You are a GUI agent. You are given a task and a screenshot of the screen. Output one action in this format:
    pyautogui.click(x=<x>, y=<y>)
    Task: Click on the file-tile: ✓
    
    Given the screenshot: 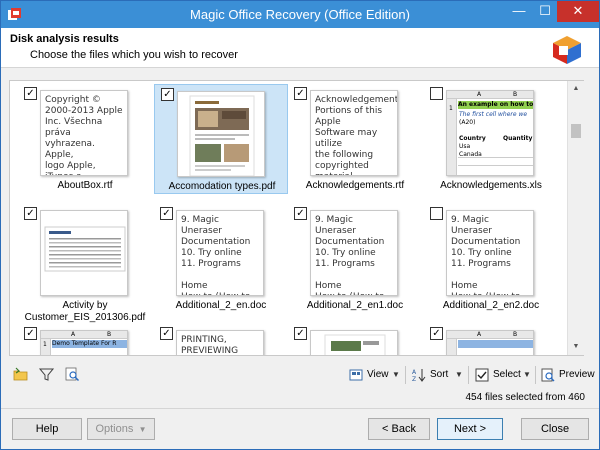 What is the action you would take?
    pyautogui.click(x=355, y=339)
    